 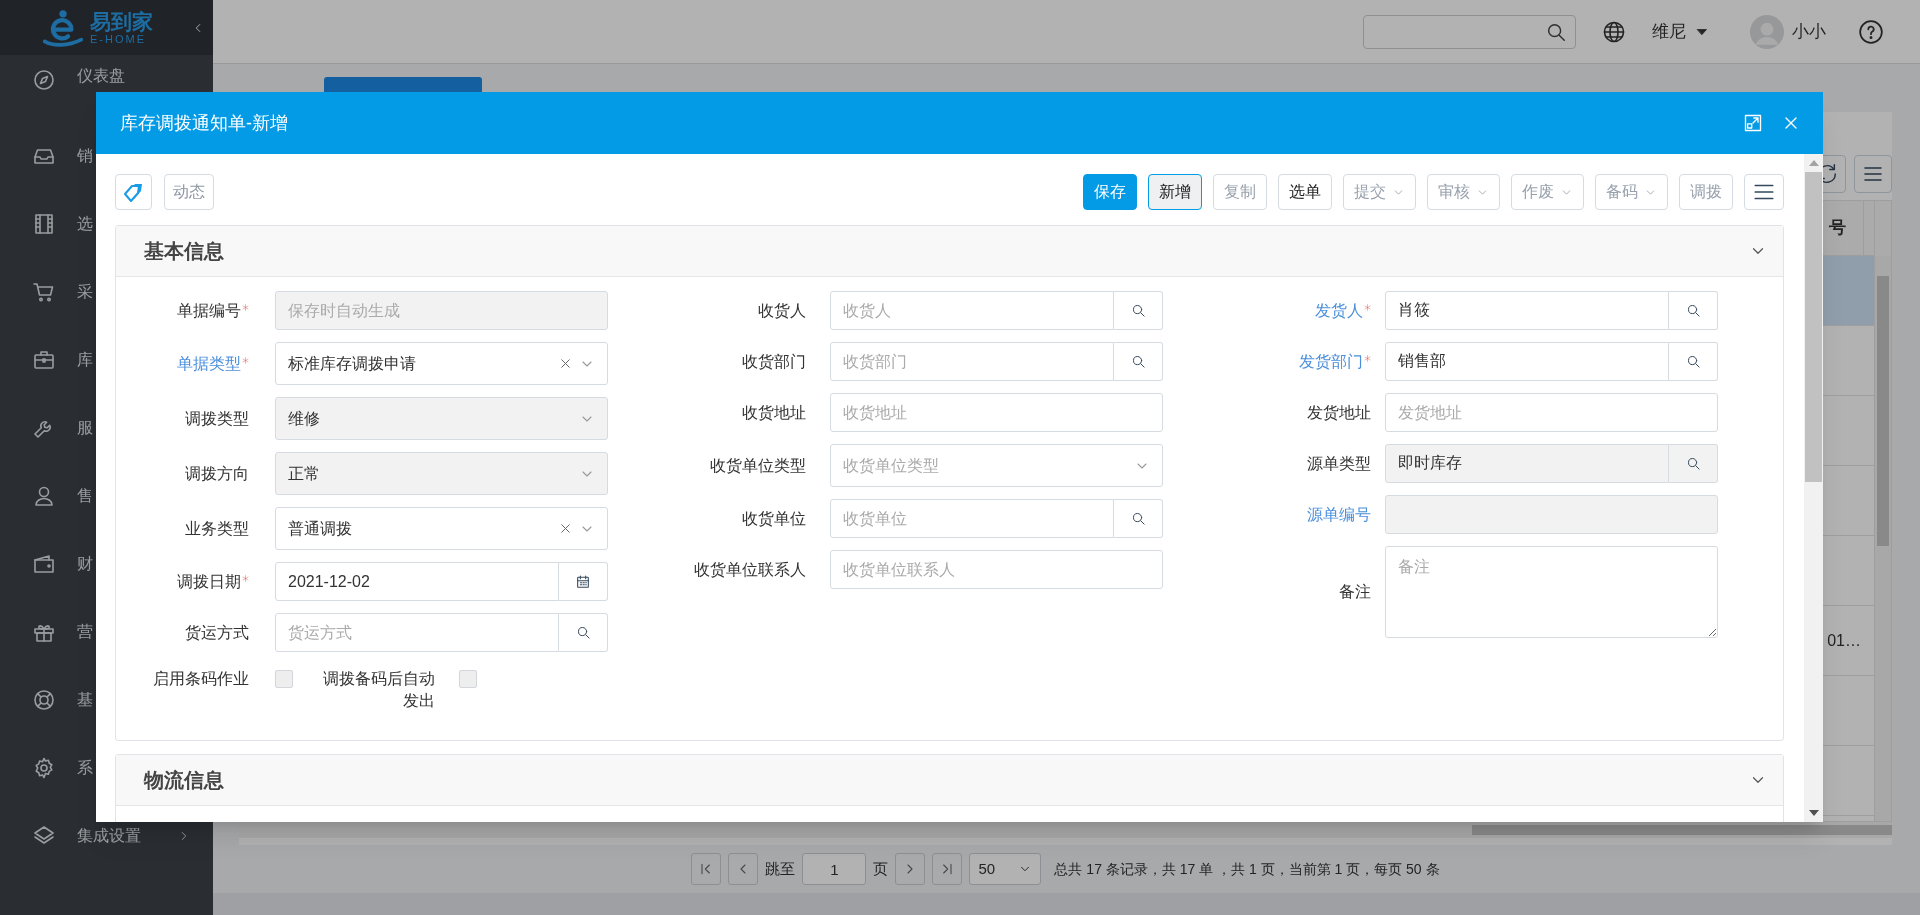 I want to click on field-label: 调拨方向, so click(x=217, y=473).